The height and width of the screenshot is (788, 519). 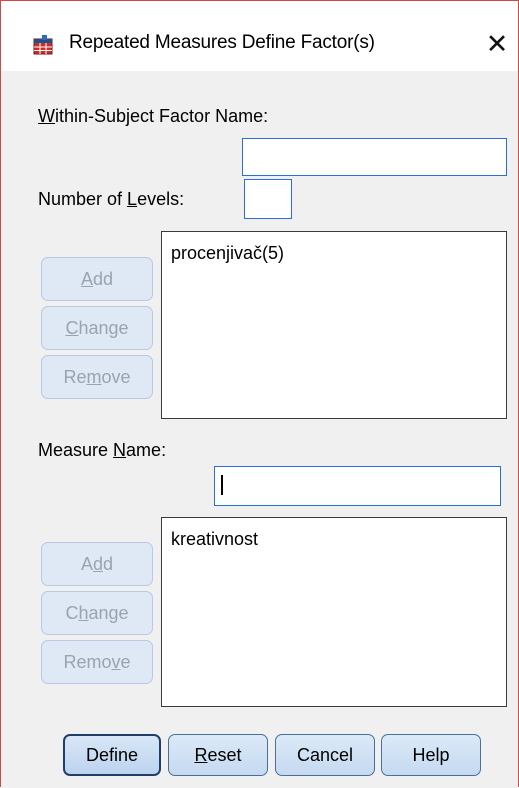 What do you see at coordinates (103, 279) in the screenshot?
I see `factor-add-rest: dd` at bounding box center [103, 279].